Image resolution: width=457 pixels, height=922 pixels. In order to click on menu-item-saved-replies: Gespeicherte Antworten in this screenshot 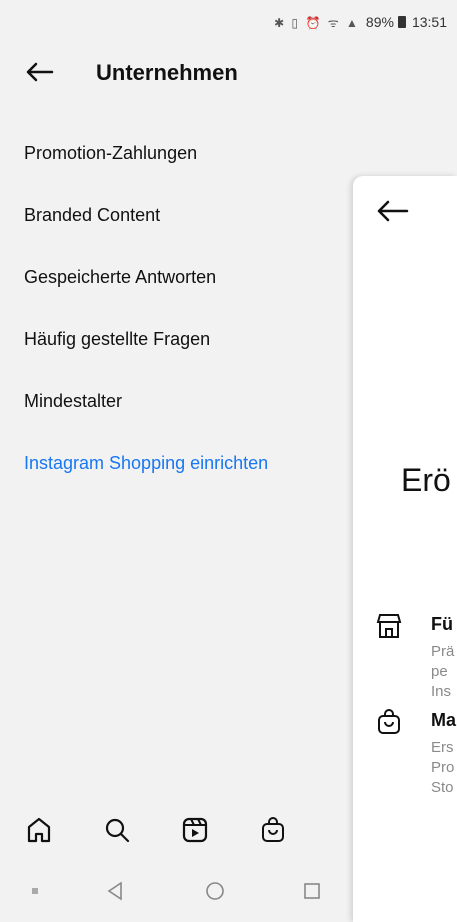, I will do `click(146, 285)`.